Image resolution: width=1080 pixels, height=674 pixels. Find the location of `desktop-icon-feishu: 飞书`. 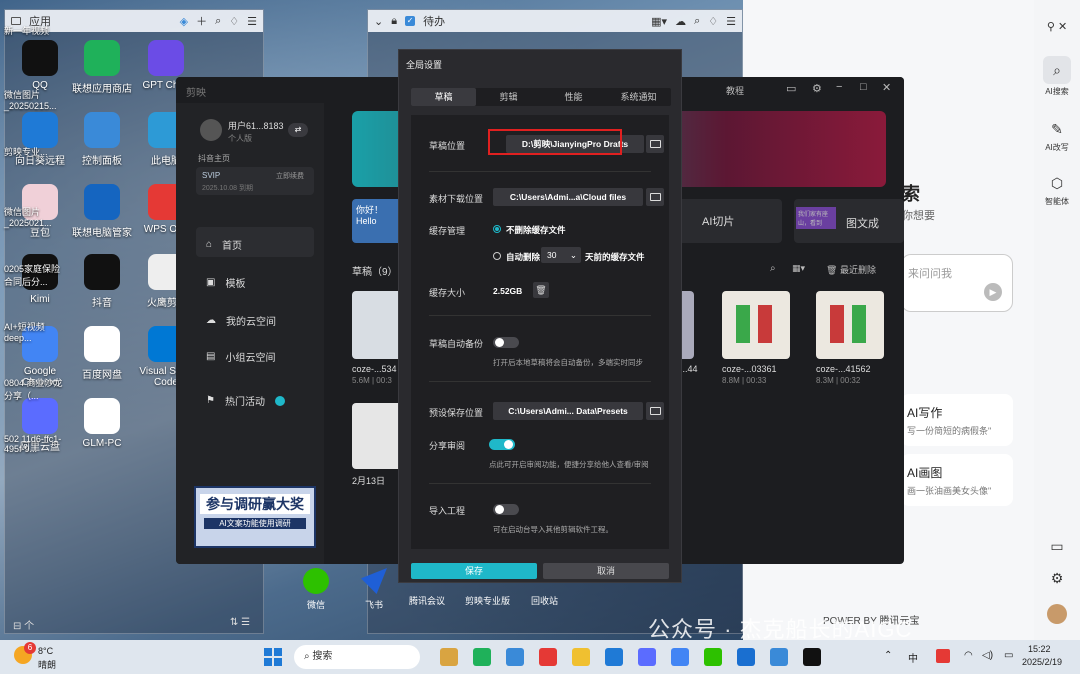

desktop-icon-feishu: 飞书 is located at coordinates (374, 589).